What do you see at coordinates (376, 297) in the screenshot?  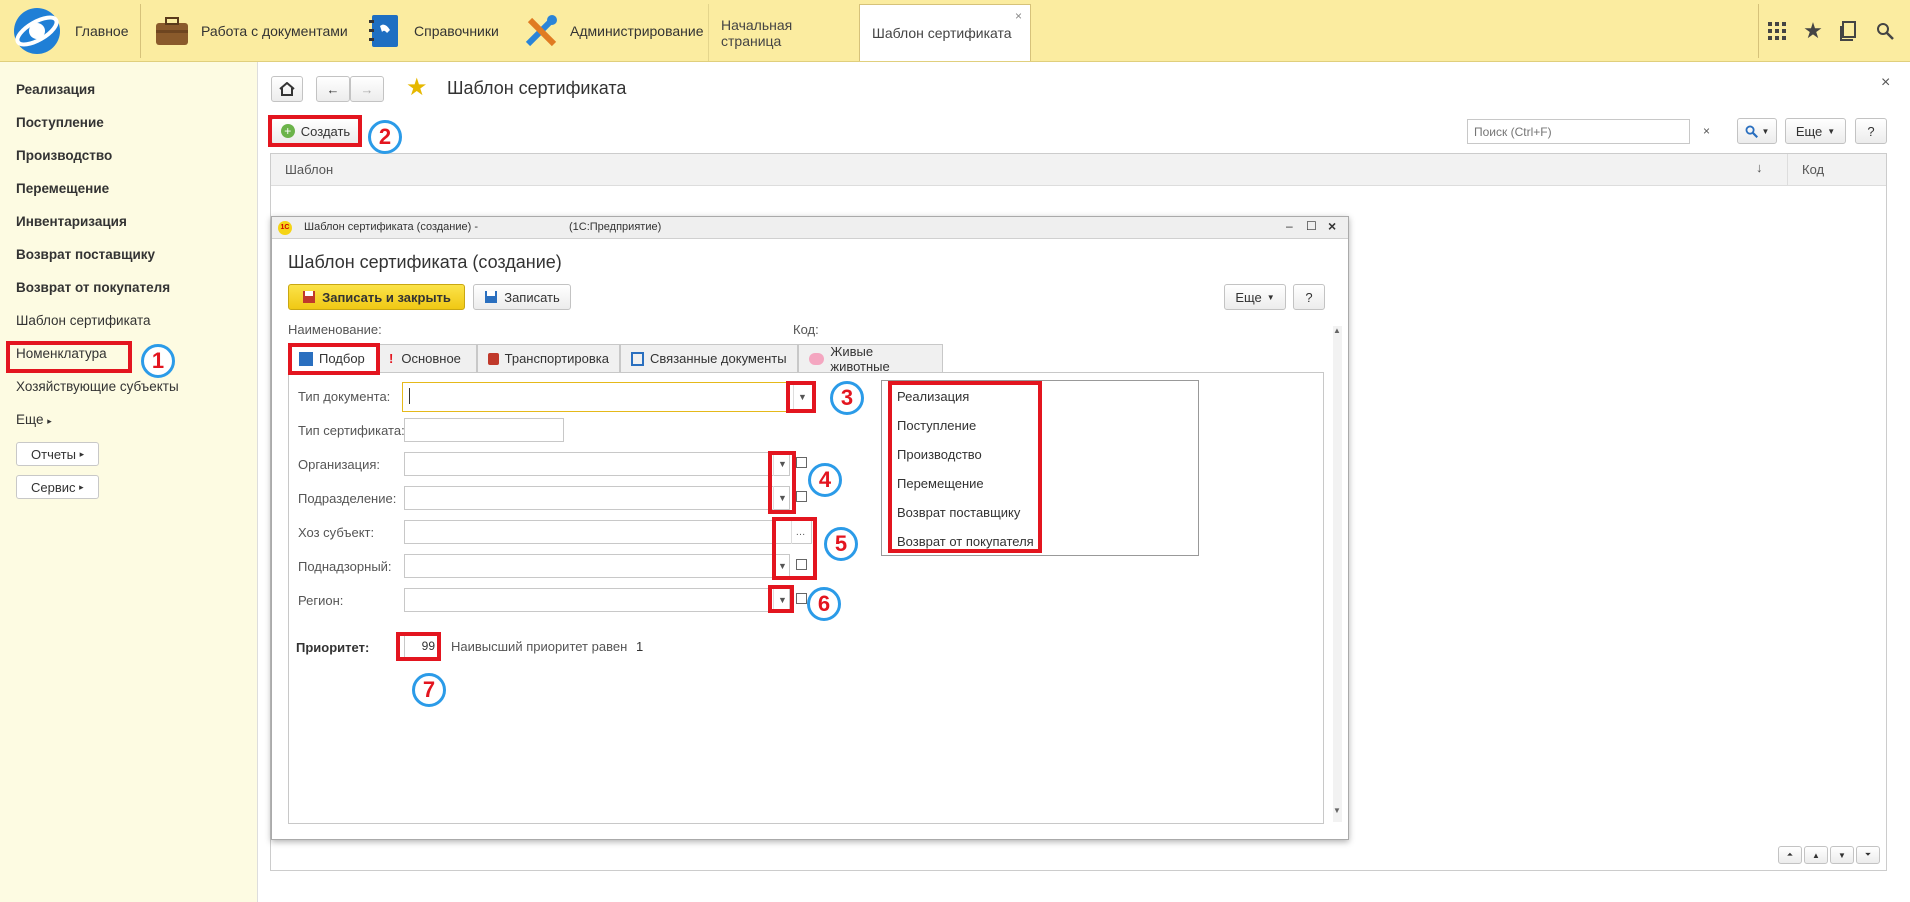 I see `save-close-button: Записать и закрыть` at bounding box center [376, 297].